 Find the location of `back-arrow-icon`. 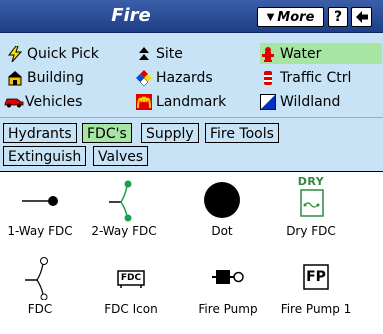

back-arrow-icon is located at coordinates (361, 17).